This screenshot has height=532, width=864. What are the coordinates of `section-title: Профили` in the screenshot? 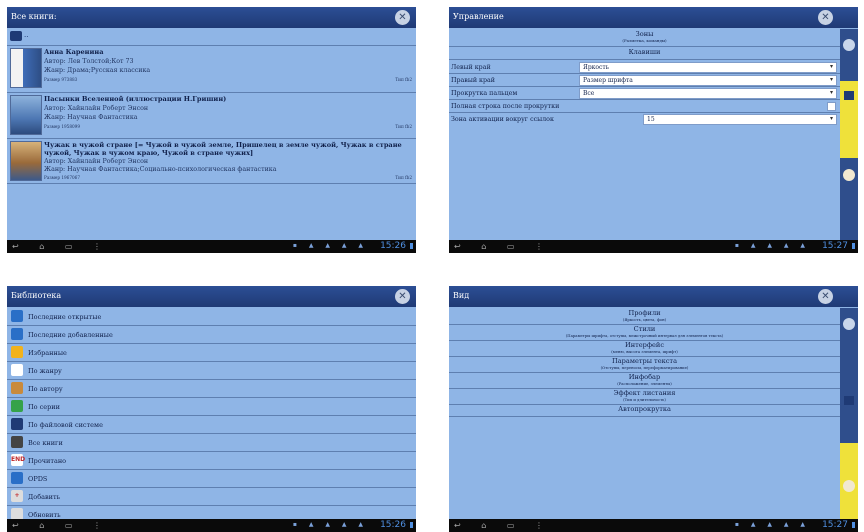 It's located at (644, 313).